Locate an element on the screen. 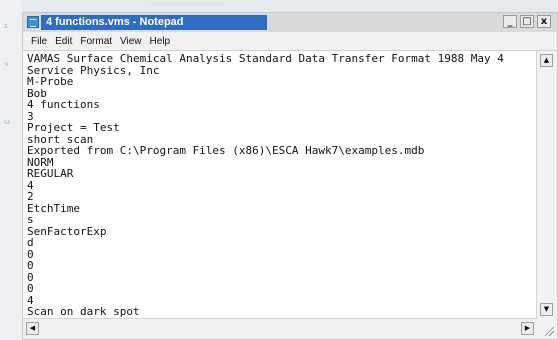 The height and width of the screenshot is (340, 558). text-line: 2 is located at coordinates (30, 196).